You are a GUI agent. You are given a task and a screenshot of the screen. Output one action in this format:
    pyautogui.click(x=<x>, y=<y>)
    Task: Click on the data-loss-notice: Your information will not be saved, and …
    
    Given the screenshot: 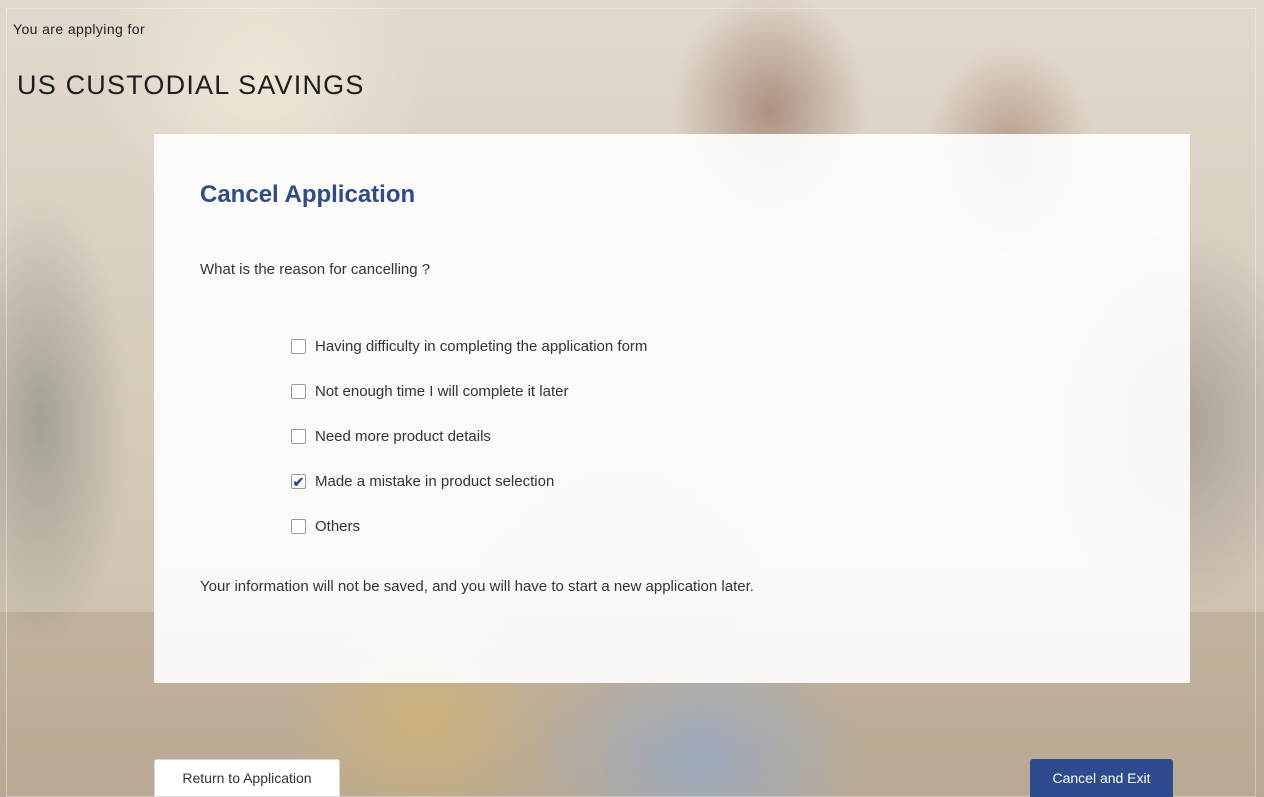 What is the action you would take?
    pyautogui.click(x=477, y=586)
    